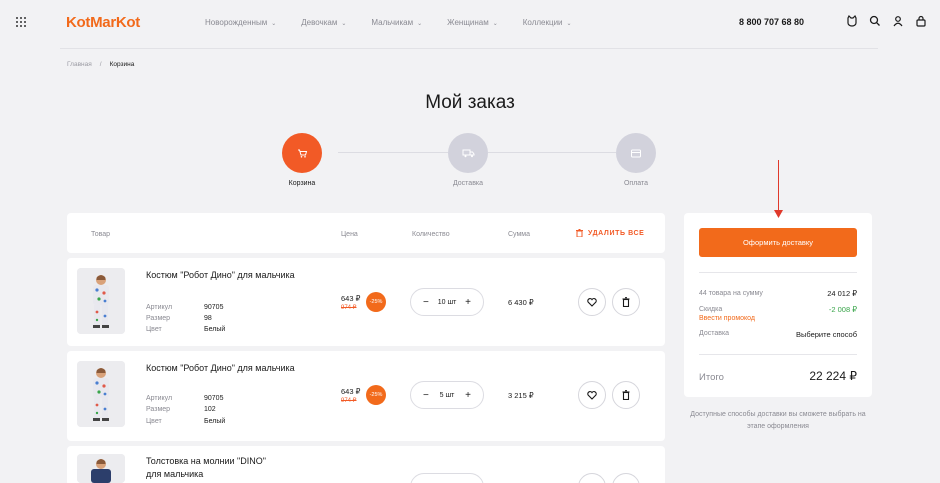 The height and width of the screenshot is (483, 940). What do you see at coordinates (842, 293) in the screenshot?
I see `items-sum-value: 24 012 ₽` at bounding box center [842, 293].